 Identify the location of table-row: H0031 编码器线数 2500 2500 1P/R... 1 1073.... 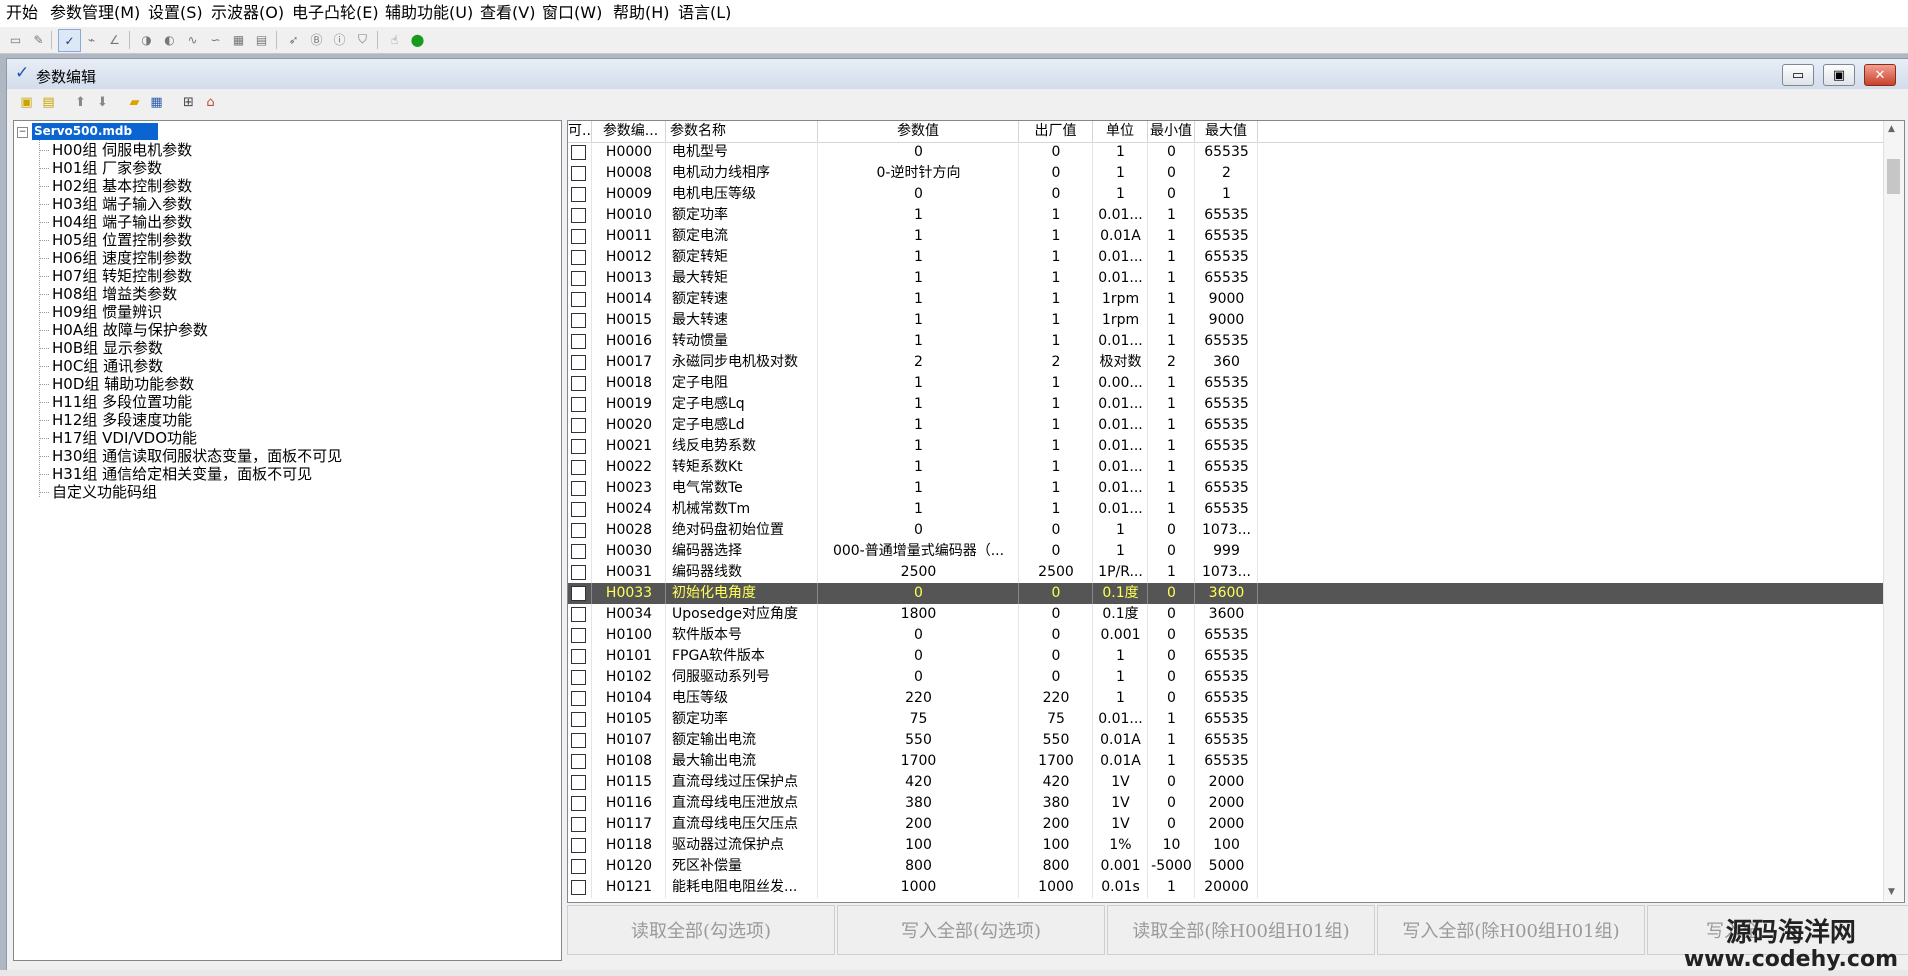
(1236, 572).